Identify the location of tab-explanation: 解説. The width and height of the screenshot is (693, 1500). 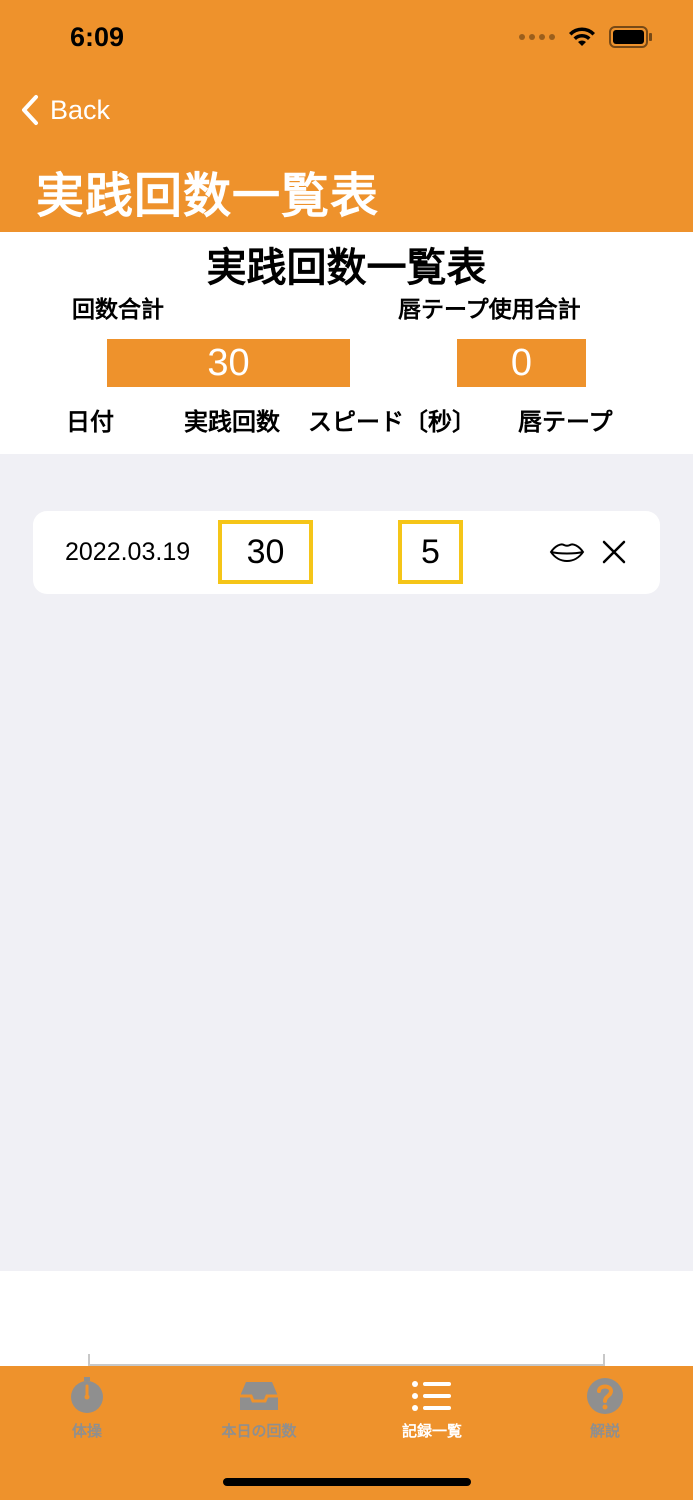
(605, 1408).